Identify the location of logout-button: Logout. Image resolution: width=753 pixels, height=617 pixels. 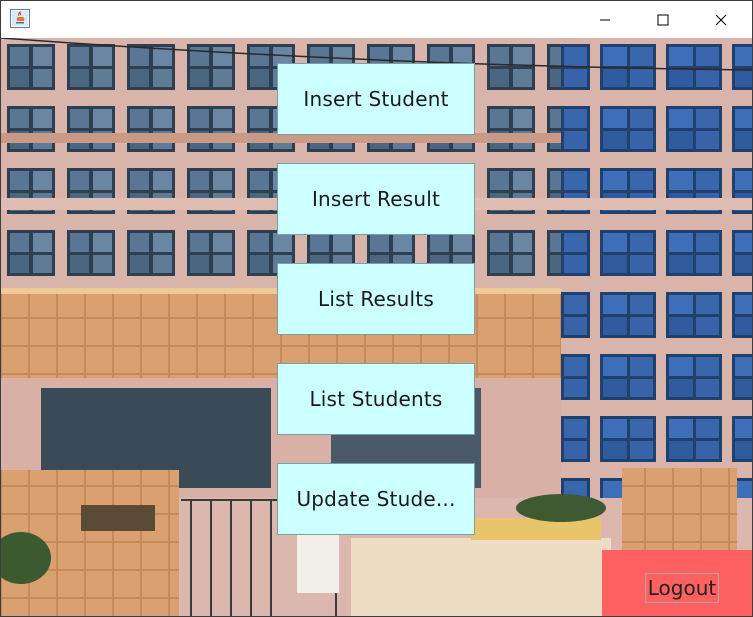
(677, 583).